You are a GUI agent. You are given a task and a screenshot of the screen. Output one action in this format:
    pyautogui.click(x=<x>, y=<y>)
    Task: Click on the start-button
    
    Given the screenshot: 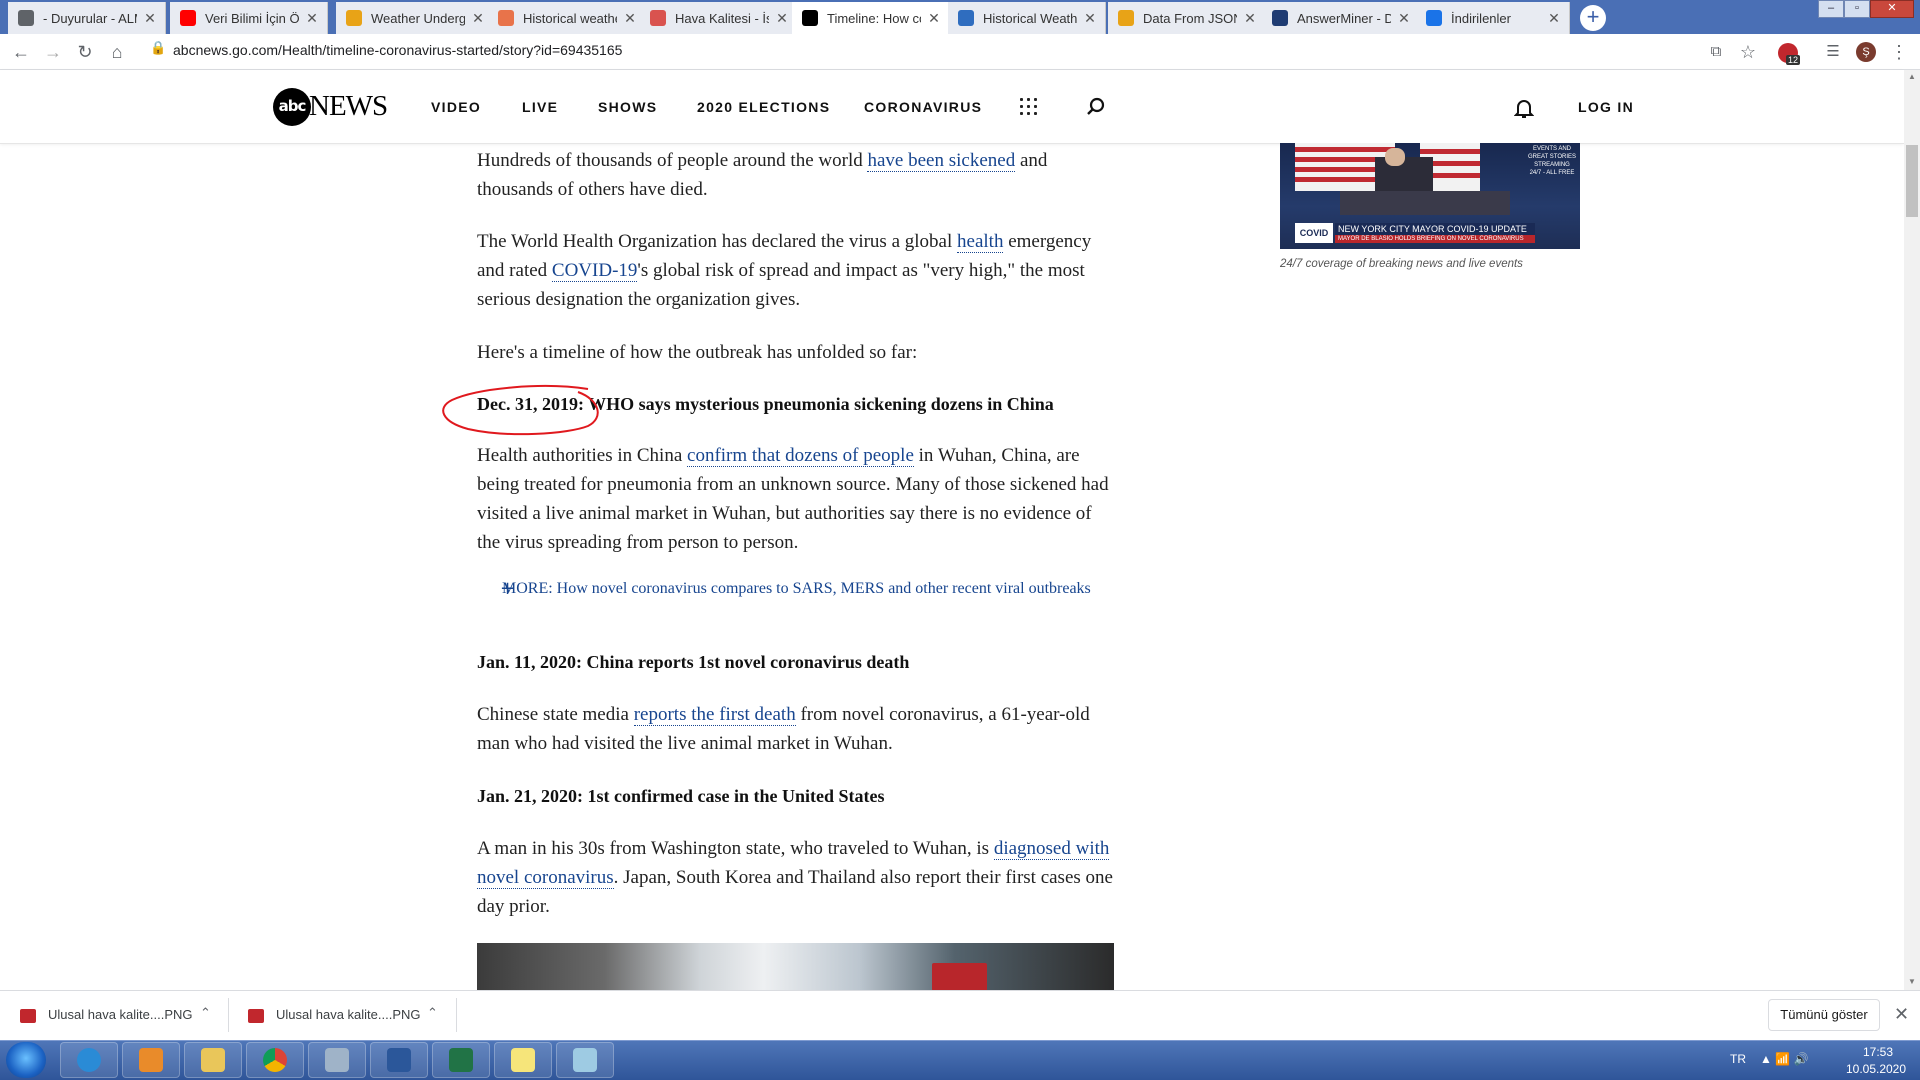 What is the action you would take?
    pyautogui.click(x=26, y=1060)
    